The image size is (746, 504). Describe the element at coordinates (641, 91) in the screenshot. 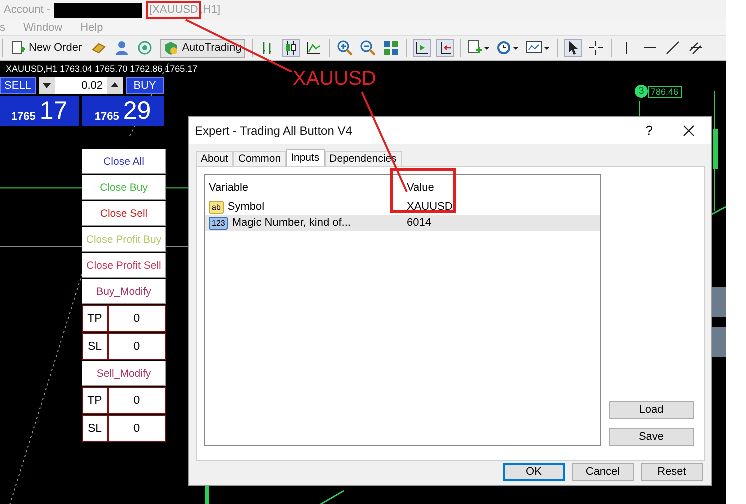

I see `order-marker: 3` at that location.